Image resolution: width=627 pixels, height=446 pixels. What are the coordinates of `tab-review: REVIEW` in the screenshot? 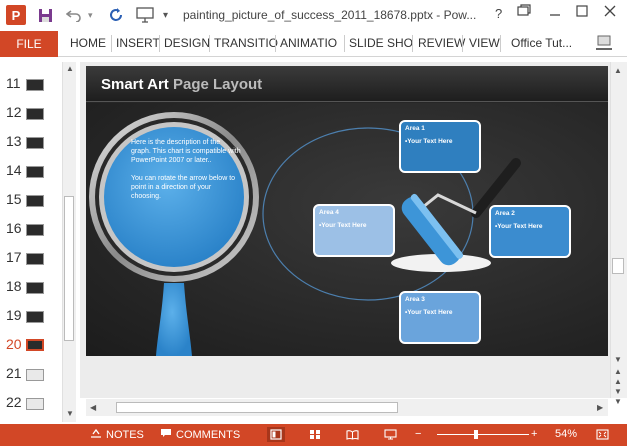 It's located at (441, 43).